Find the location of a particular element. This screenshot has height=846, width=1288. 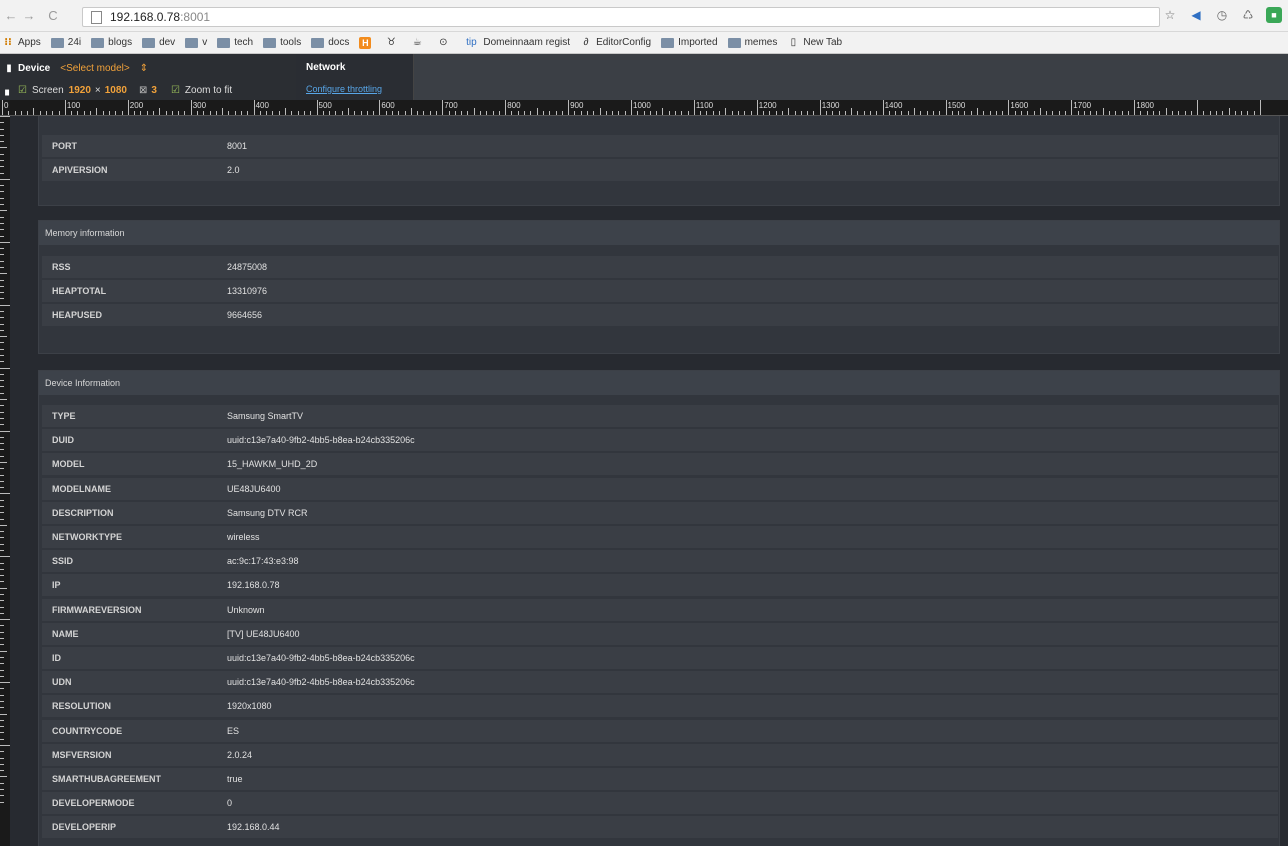

bookmark-memes: memes is located at coordinates (752, 42).